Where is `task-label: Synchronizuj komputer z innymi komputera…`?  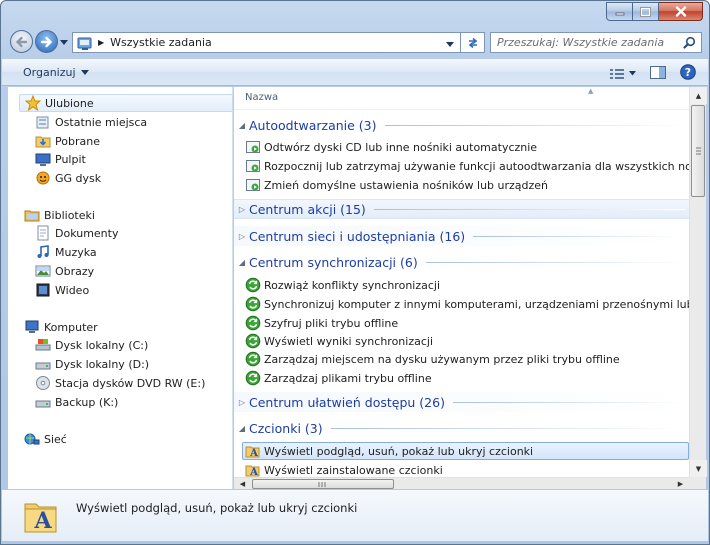
task-label: Synchronizuj komputer z innymi komputera… is located at coordinates (476, 304).